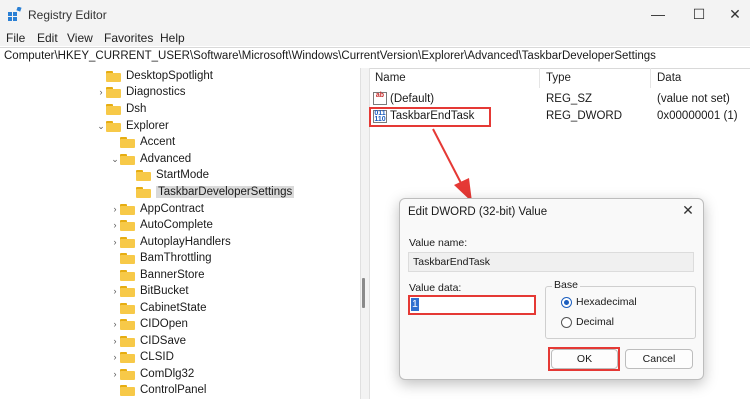 This screenshot has height=399, width=750. I want to click on maximize-button: ☐, so click(699, 14).